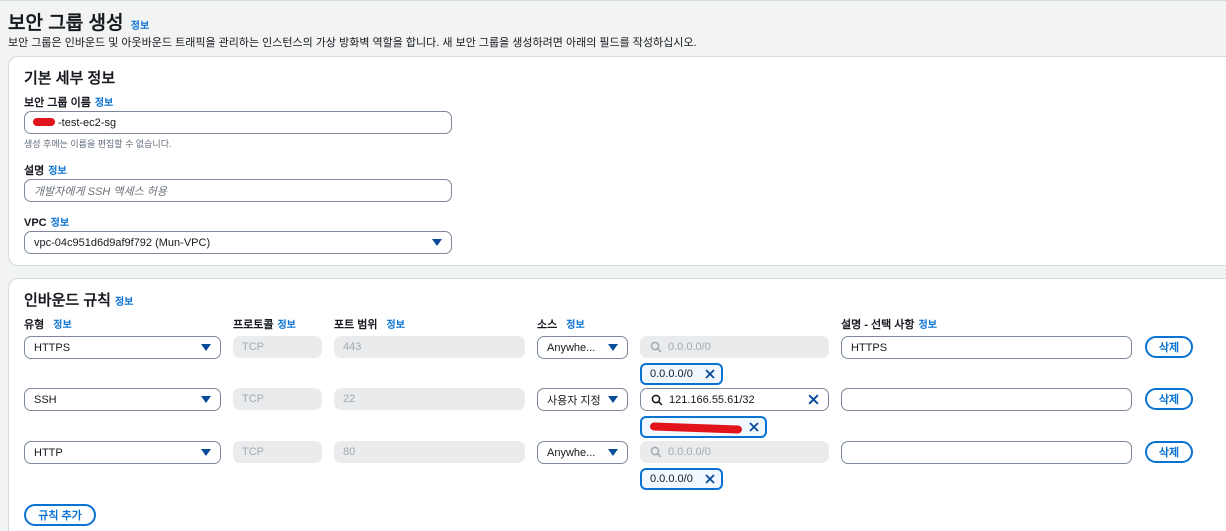 Image resolution: width=1226 pixels, height=531 pixels. Describe the element at coordinates (45, 399) in the screenshot. I see `rule-type-value: SSH` at that location.